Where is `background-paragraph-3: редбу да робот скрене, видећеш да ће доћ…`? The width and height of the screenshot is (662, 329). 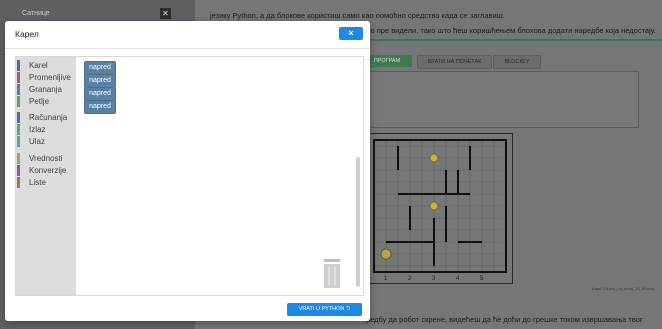 background-paragraph-3: редбу да робот скрене, видећеш да ће доћ… is located at coordinates (504, 319).